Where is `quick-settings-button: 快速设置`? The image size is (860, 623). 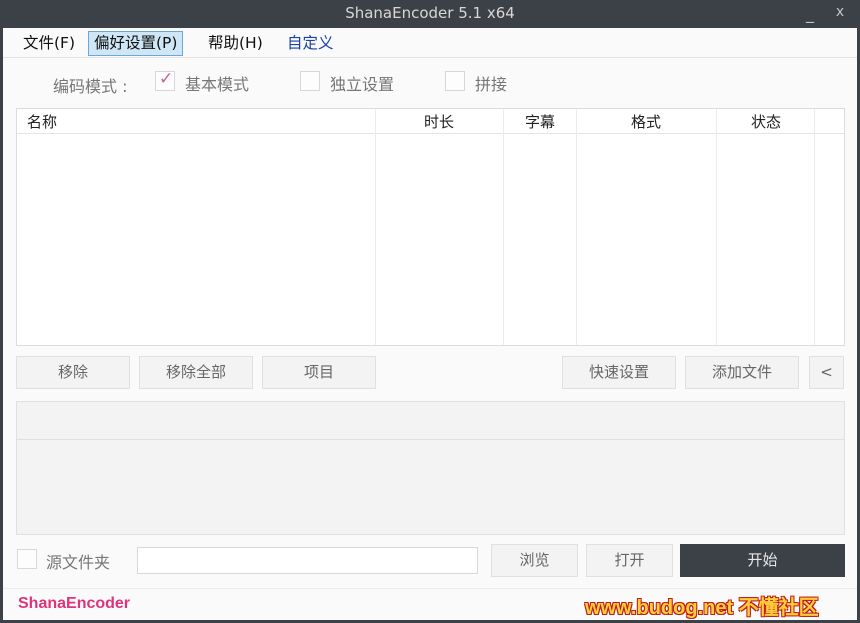
quick-settings-button: 快速设置 is located at coordinates (619, 372).